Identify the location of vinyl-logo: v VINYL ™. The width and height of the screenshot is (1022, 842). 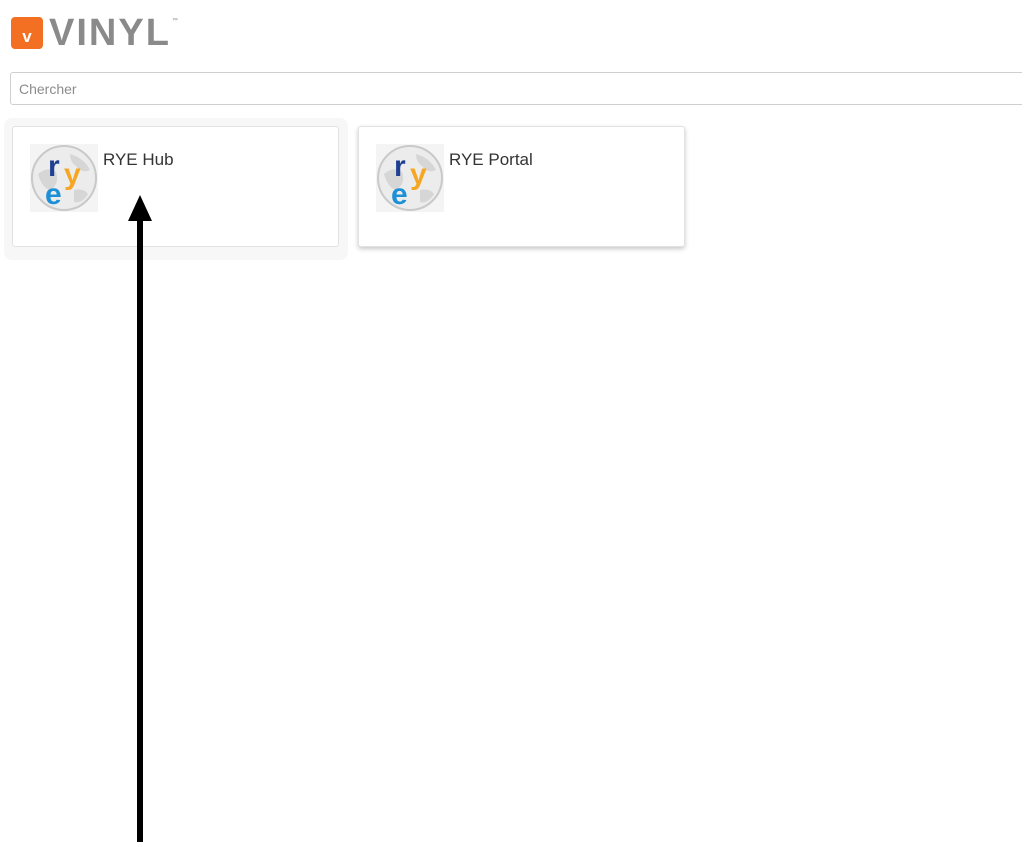
(94, 33).